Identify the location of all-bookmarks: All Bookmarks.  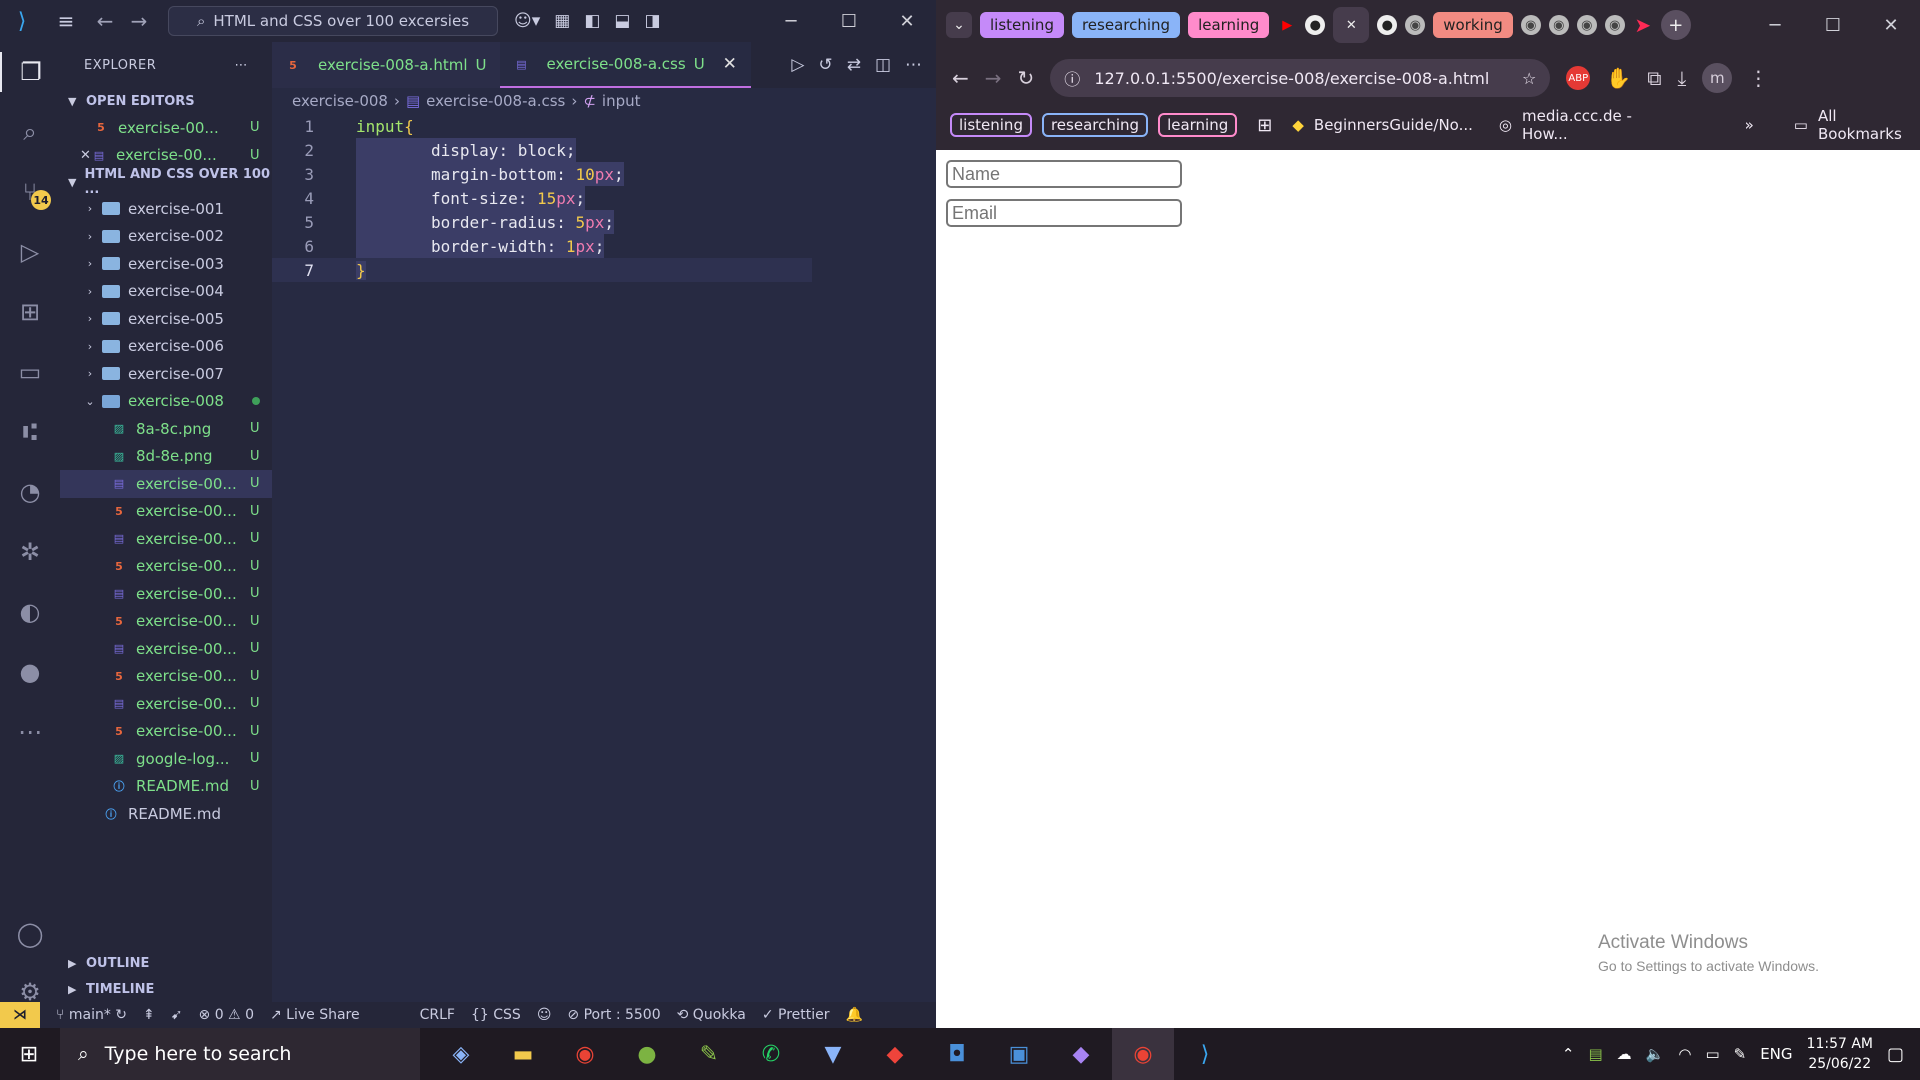
(1869, 125).